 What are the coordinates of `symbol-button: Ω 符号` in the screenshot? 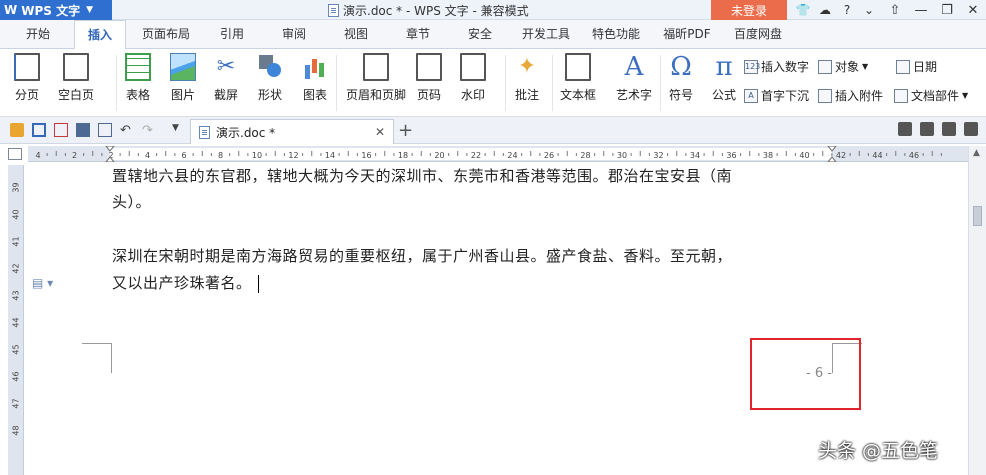 It's located at (681, 78).